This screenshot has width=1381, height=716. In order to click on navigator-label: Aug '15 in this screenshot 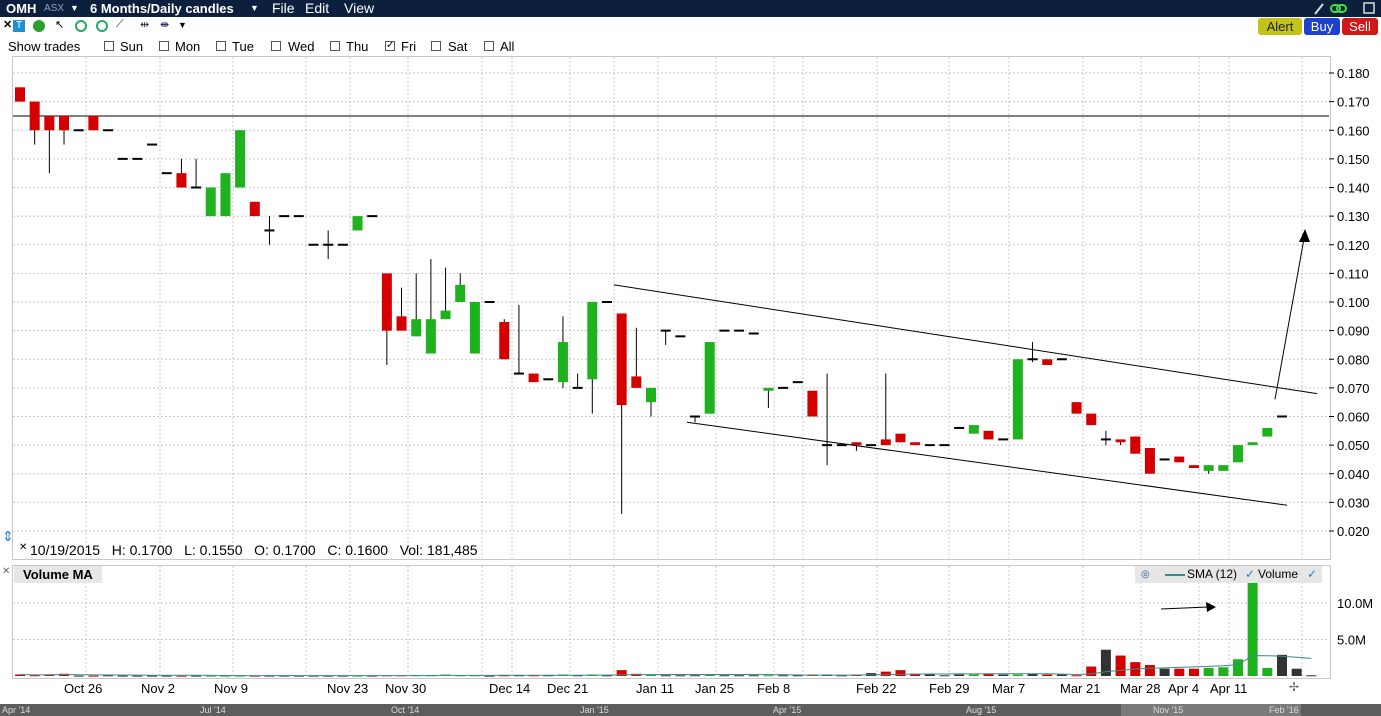, I will do `click(981, 710)`.